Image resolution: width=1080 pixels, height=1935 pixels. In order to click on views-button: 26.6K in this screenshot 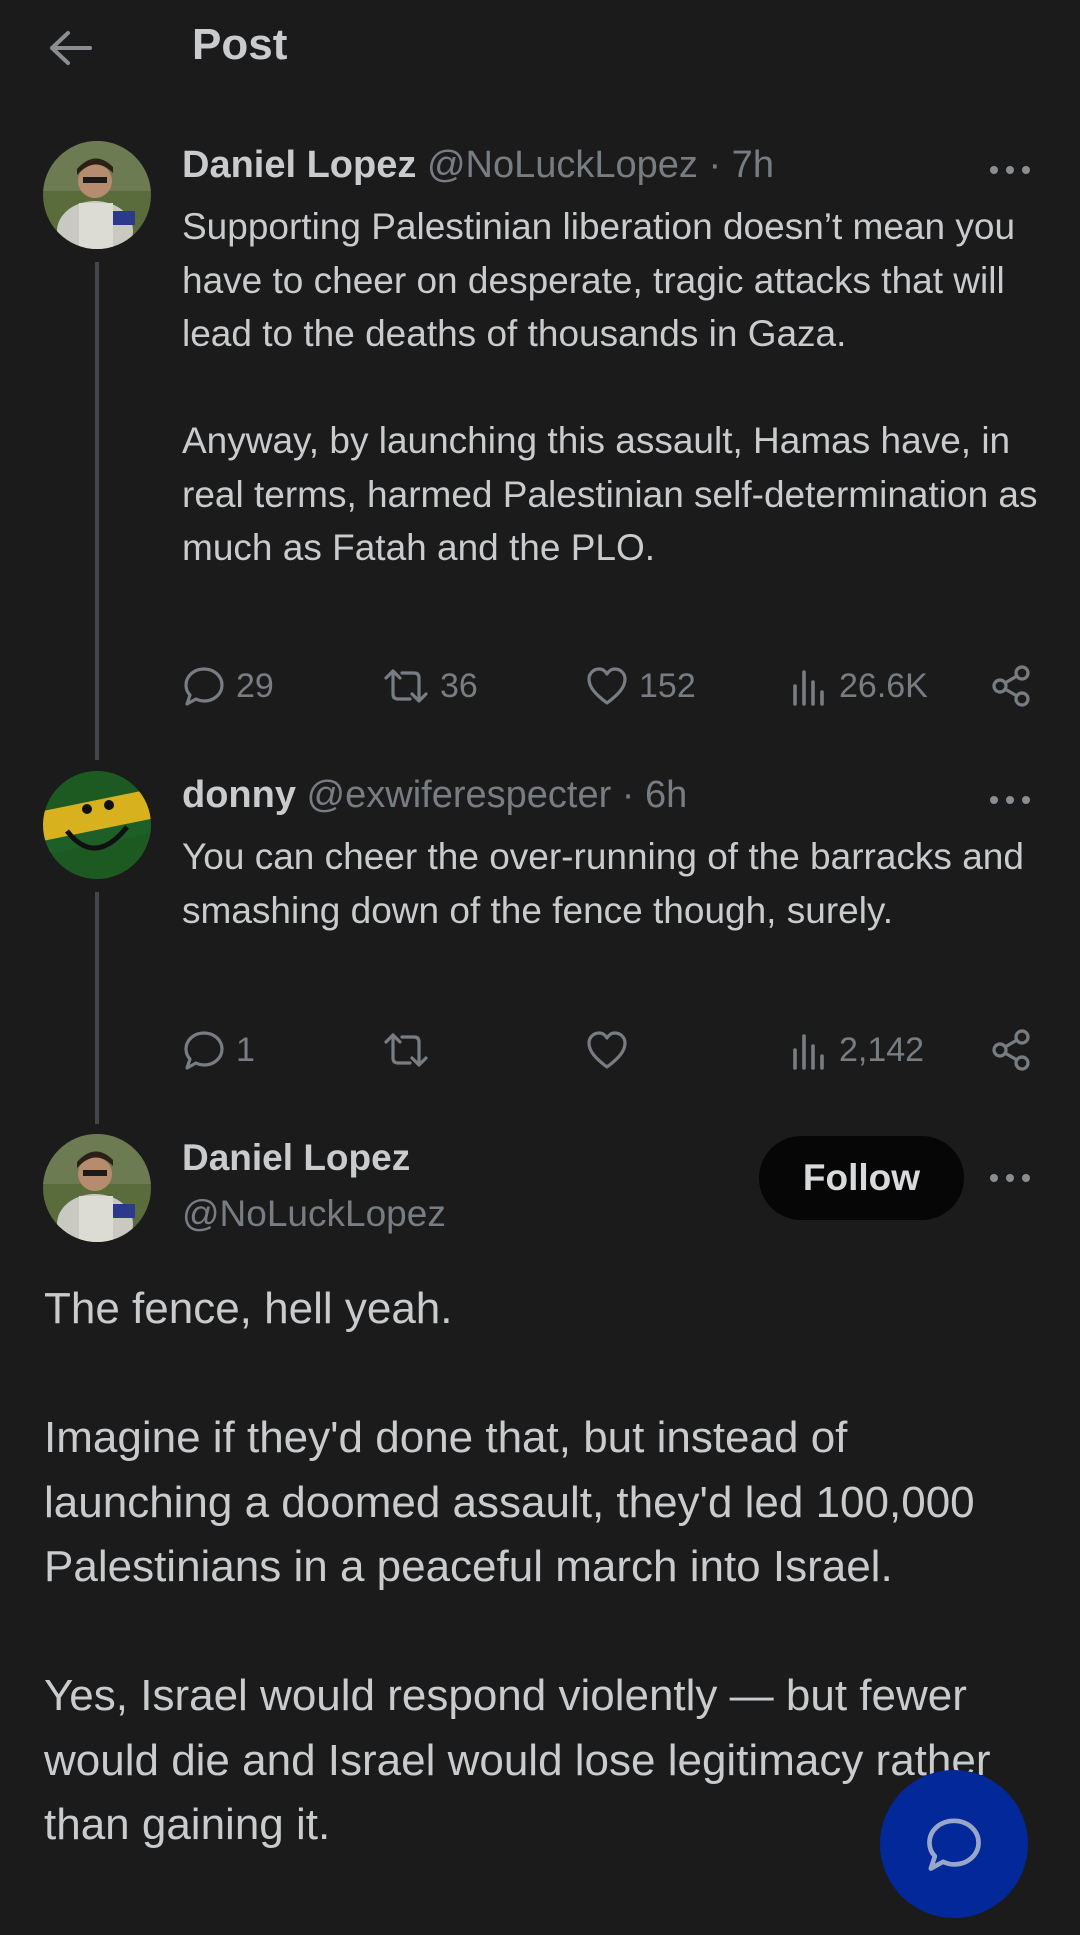, I will do `click(858, 686)`.